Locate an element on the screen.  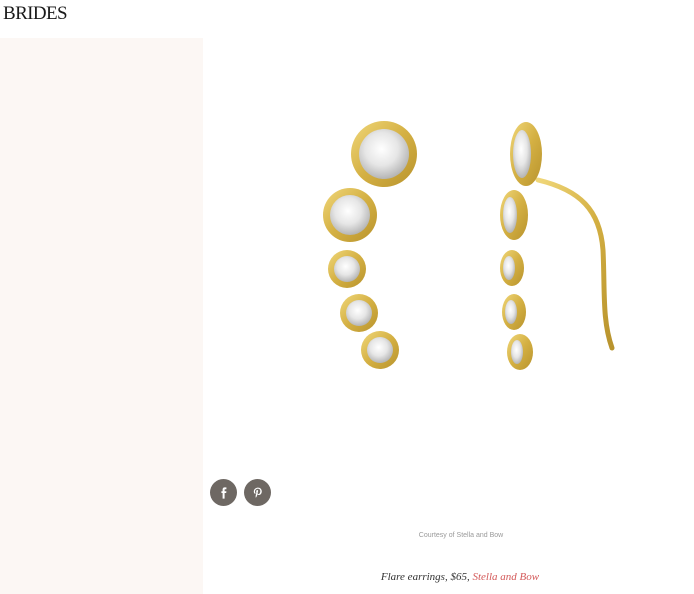
image-credit: Courtesy of Stella and Bow is located at coordinates (461, 535).